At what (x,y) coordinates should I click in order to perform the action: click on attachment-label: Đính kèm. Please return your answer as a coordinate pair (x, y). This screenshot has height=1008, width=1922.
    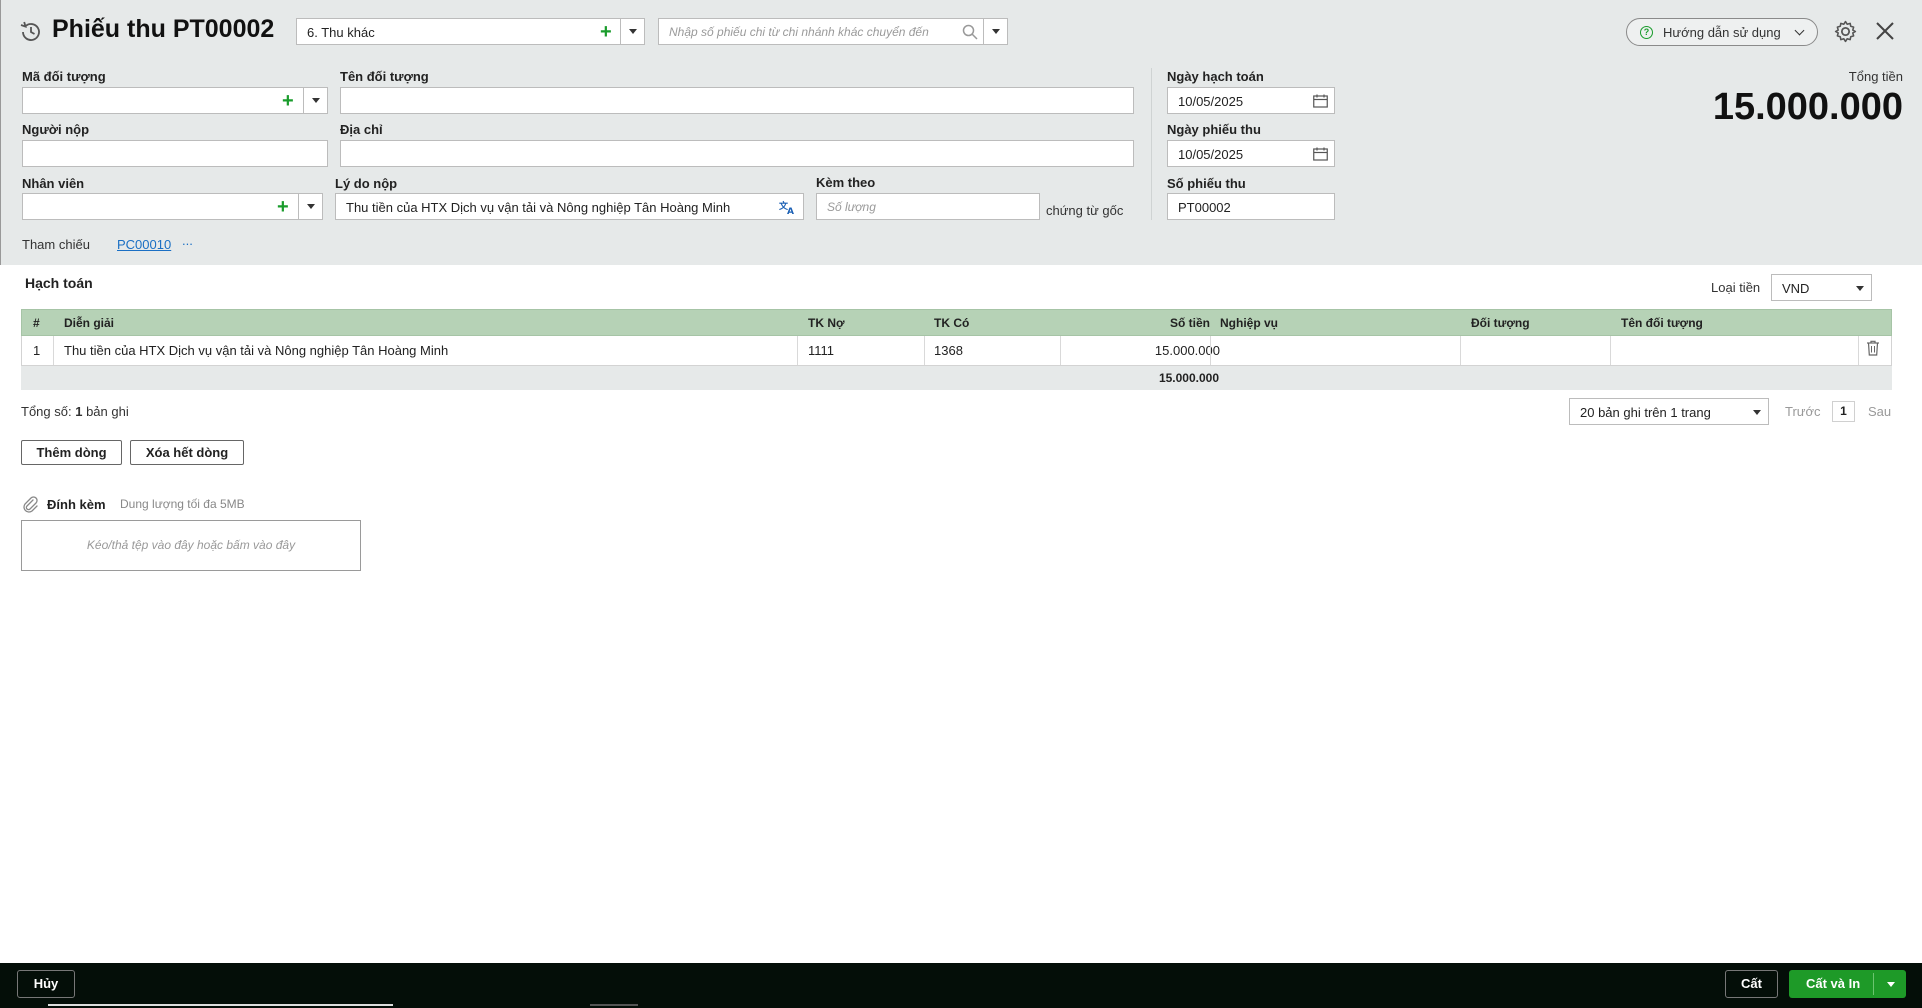
    Looking at the image, I should click on (76, 504).